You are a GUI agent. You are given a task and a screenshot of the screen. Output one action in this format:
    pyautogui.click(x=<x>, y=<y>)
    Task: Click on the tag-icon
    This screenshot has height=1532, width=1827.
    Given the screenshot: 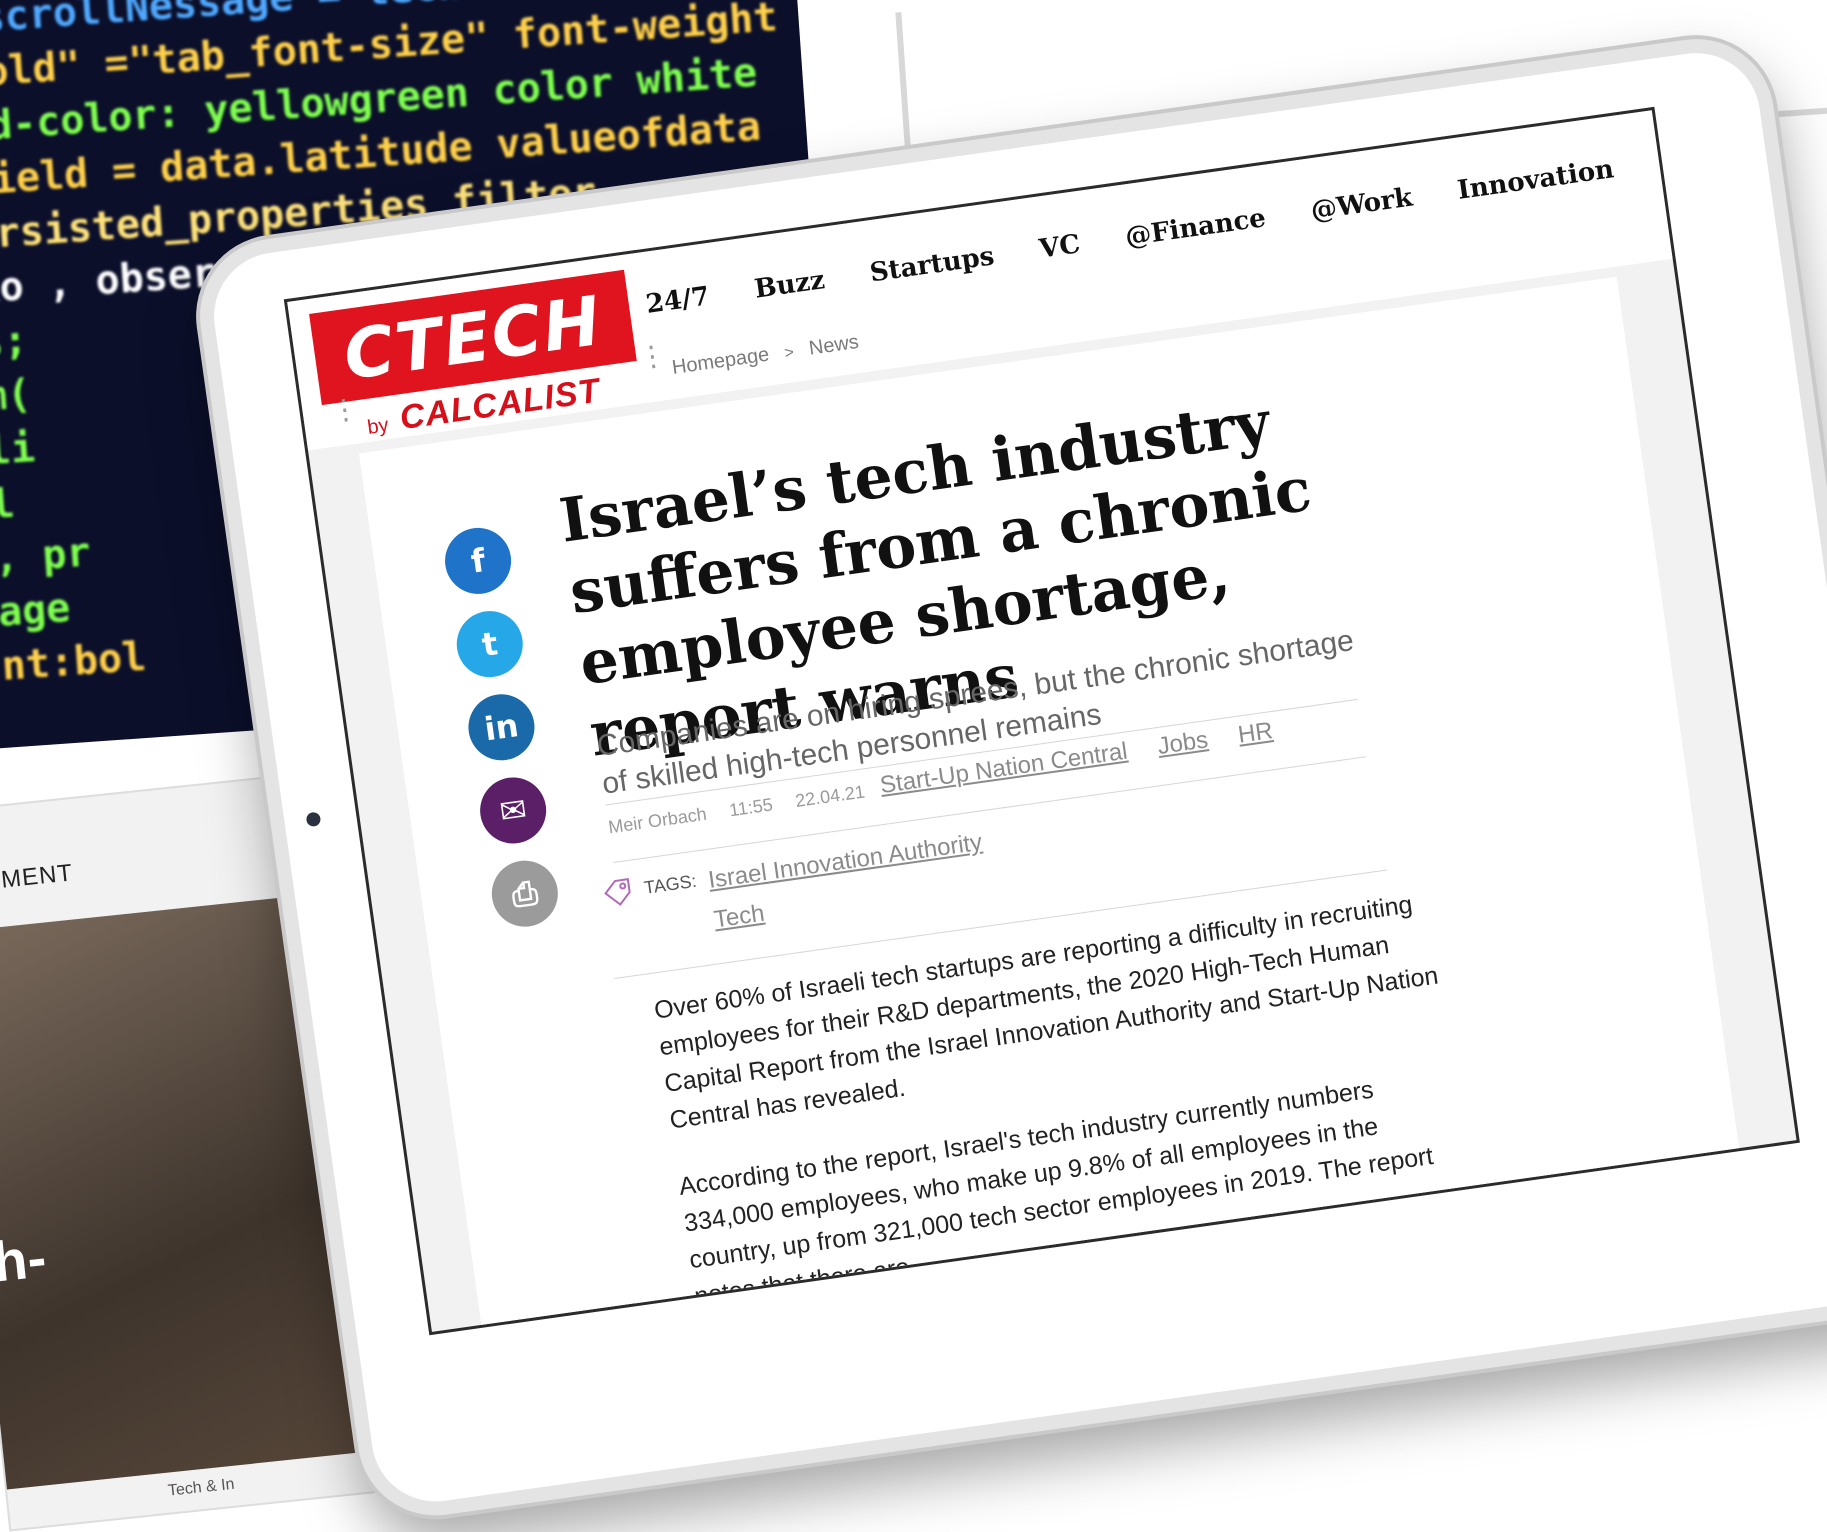 What is the action you would take?
    pyautogui.click(x=617, y=892)
    